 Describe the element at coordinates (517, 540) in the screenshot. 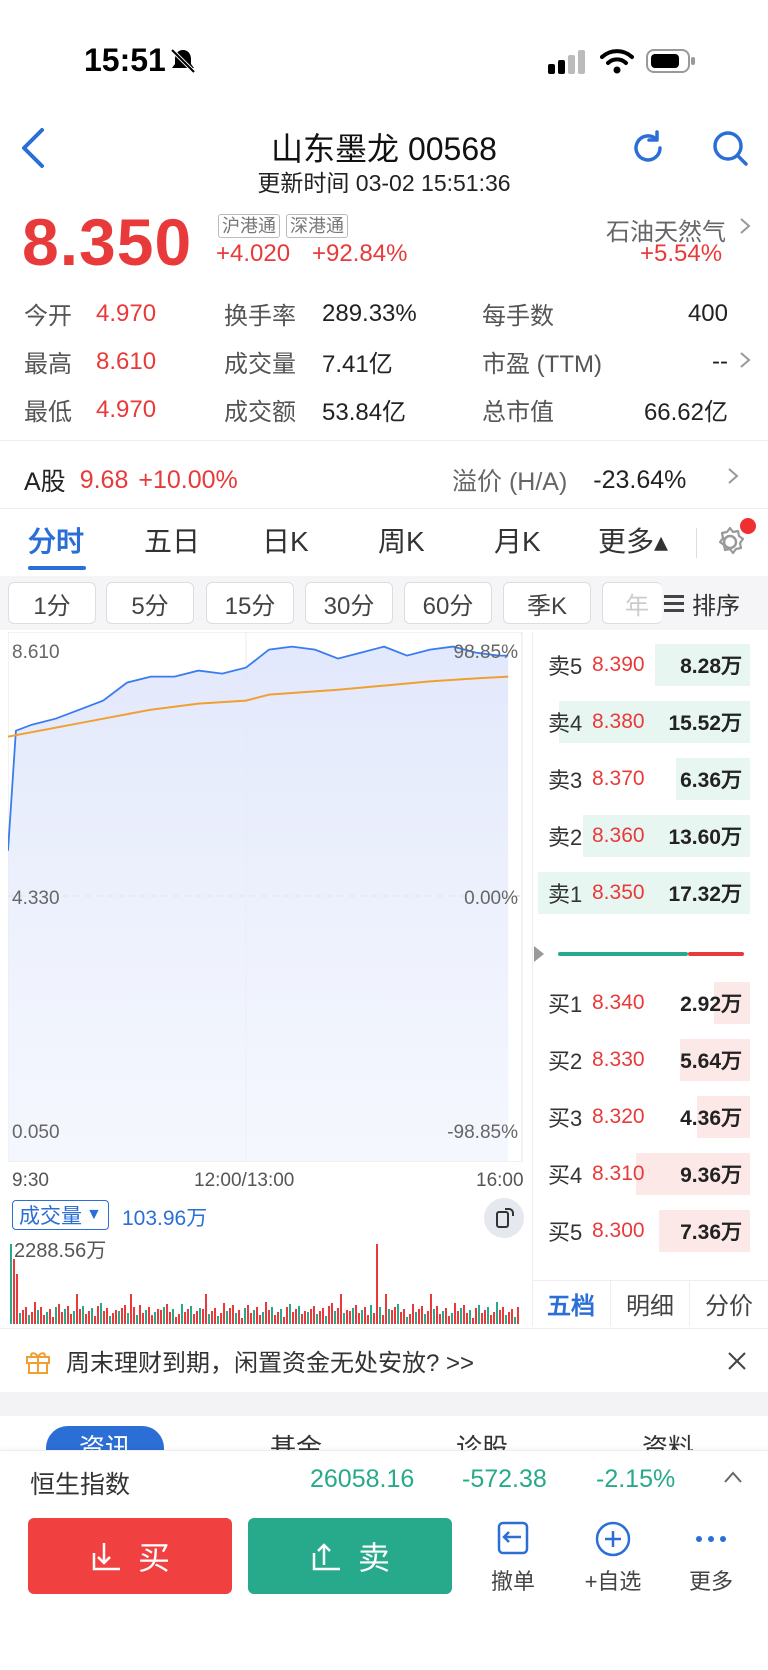

I see `tab-monthly-k: 月K` at that location.